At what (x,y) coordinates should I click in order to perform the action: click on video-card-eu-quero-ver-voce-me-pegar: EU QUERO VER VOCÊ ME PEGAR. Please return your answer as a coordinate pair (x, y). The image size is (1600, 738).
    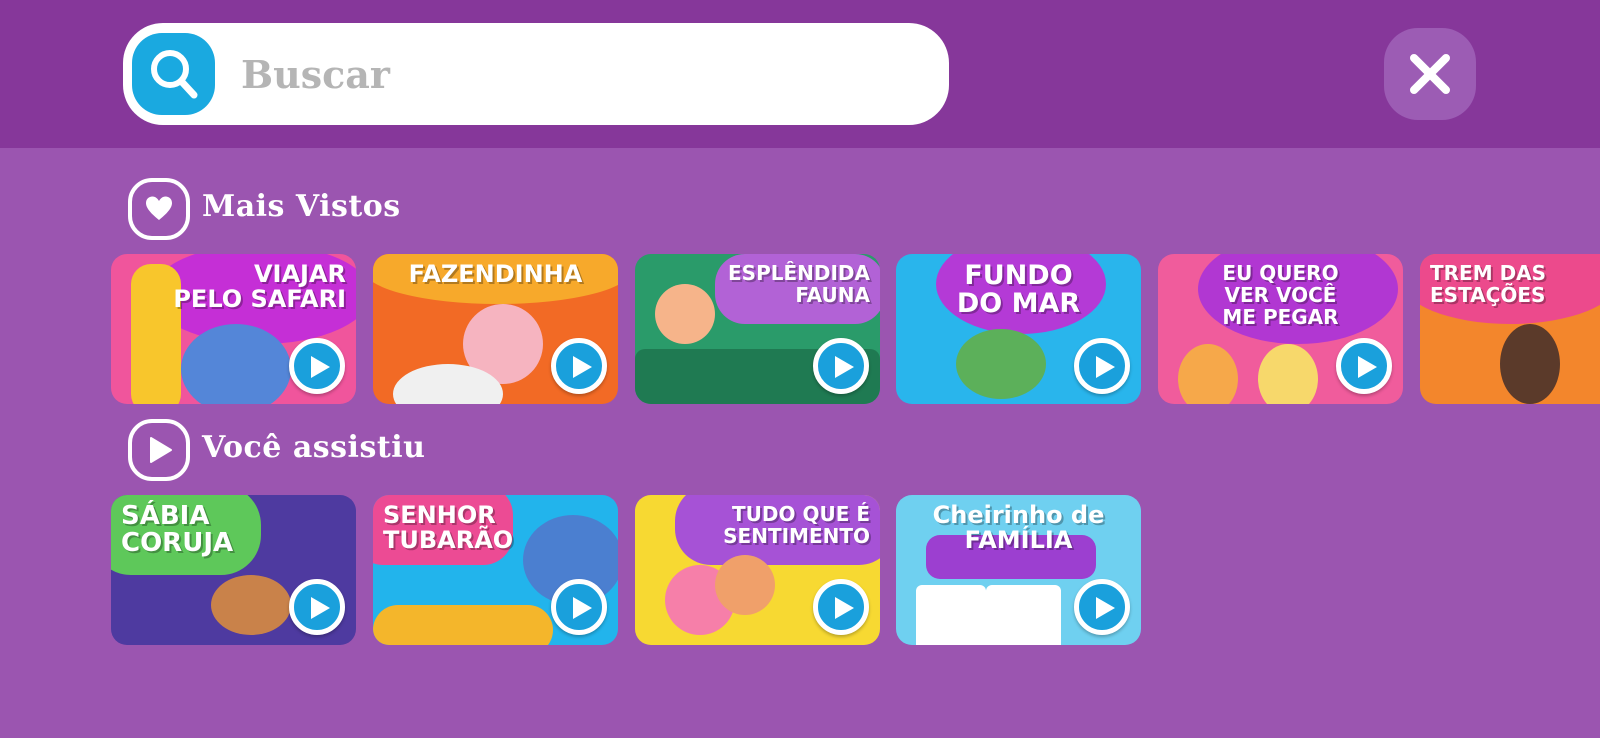
    Looking at the image, I should click on (1280, 329).